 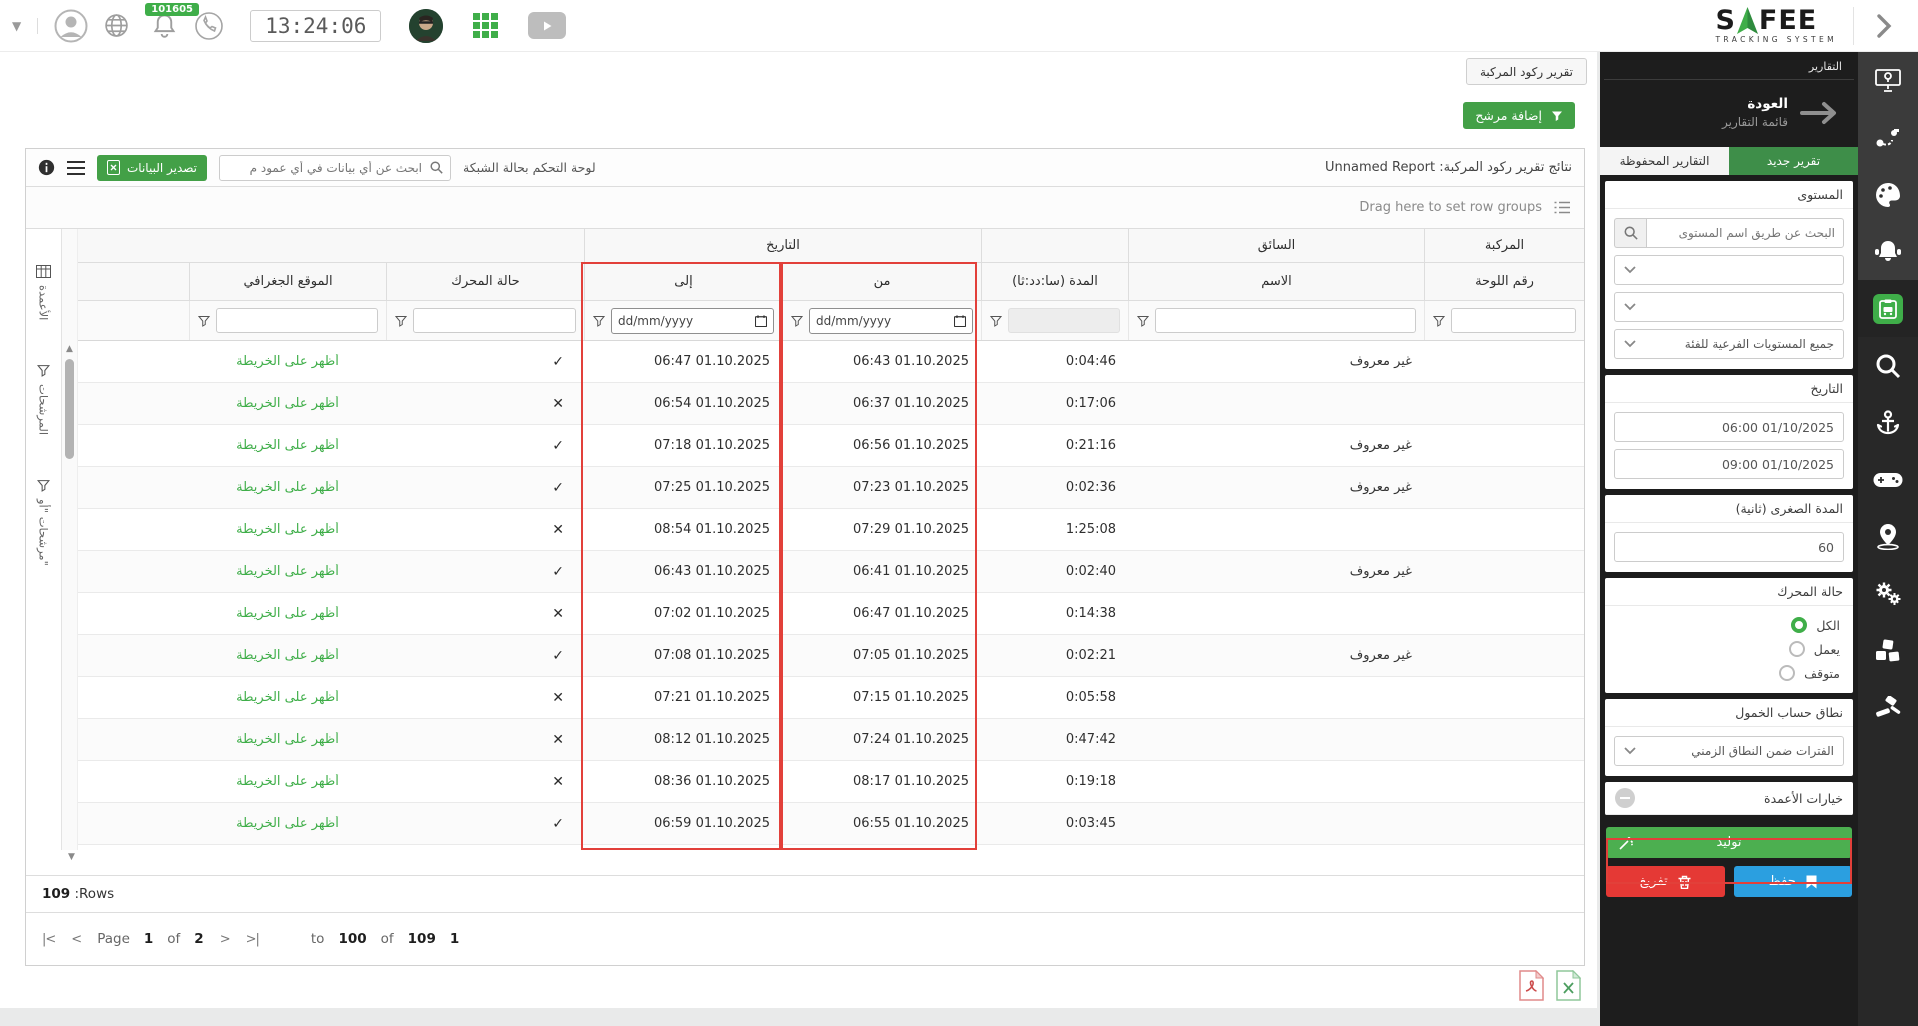 I want to click on group-header-empty, so click(x=331, y=245).